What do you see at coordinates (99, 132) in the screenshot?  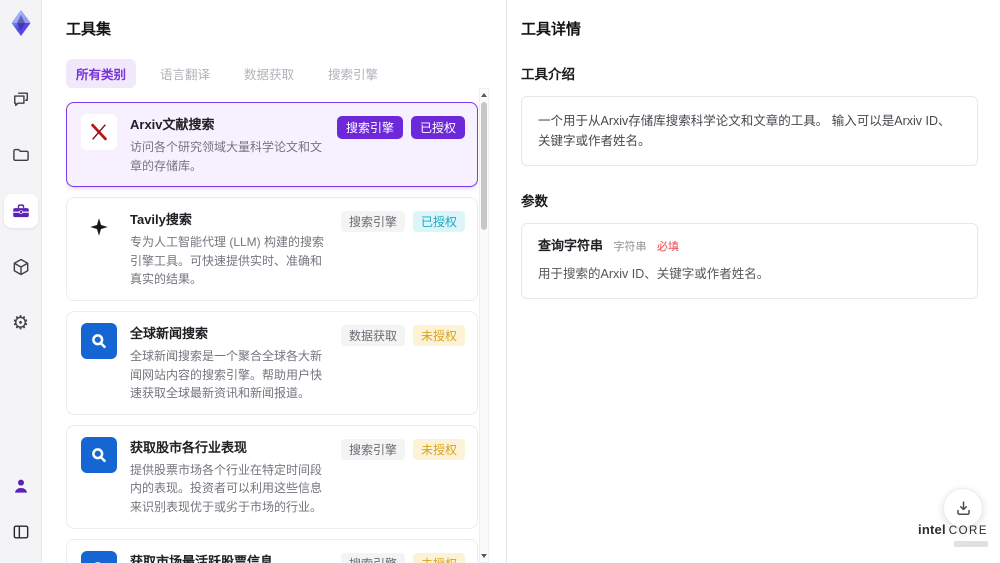 I see `arxiv-logo-icon` at bounding box center [99, 132].